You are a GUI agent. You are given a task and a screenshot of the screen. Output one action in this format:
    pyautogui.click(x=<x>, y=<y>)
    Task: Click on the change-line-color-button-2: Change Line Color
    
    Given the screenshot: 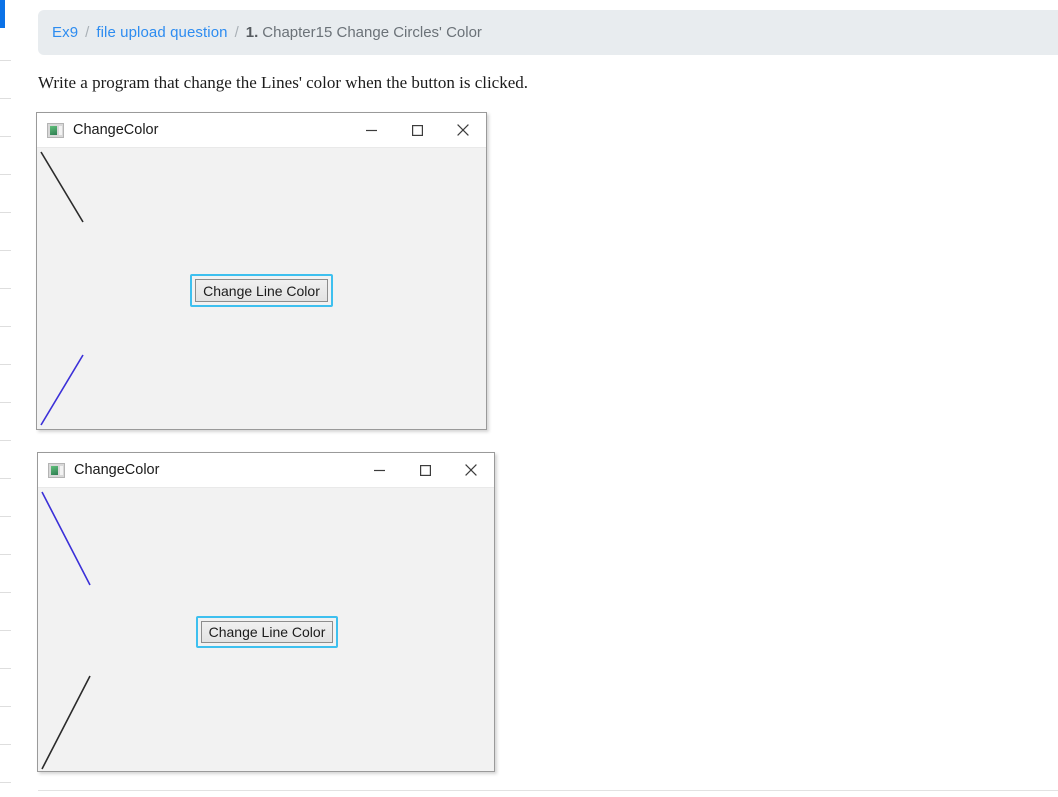 What is the action you would take?
    pyautogui.click(x=267, y=632)
    